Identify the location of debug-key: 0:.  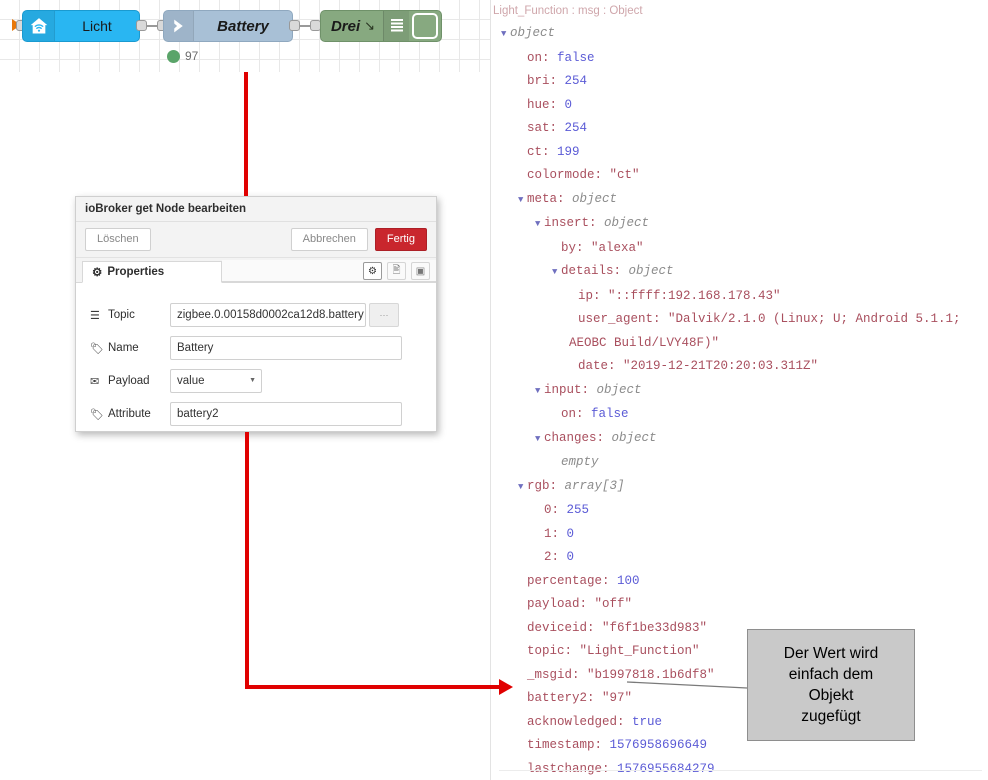
(555, 510).